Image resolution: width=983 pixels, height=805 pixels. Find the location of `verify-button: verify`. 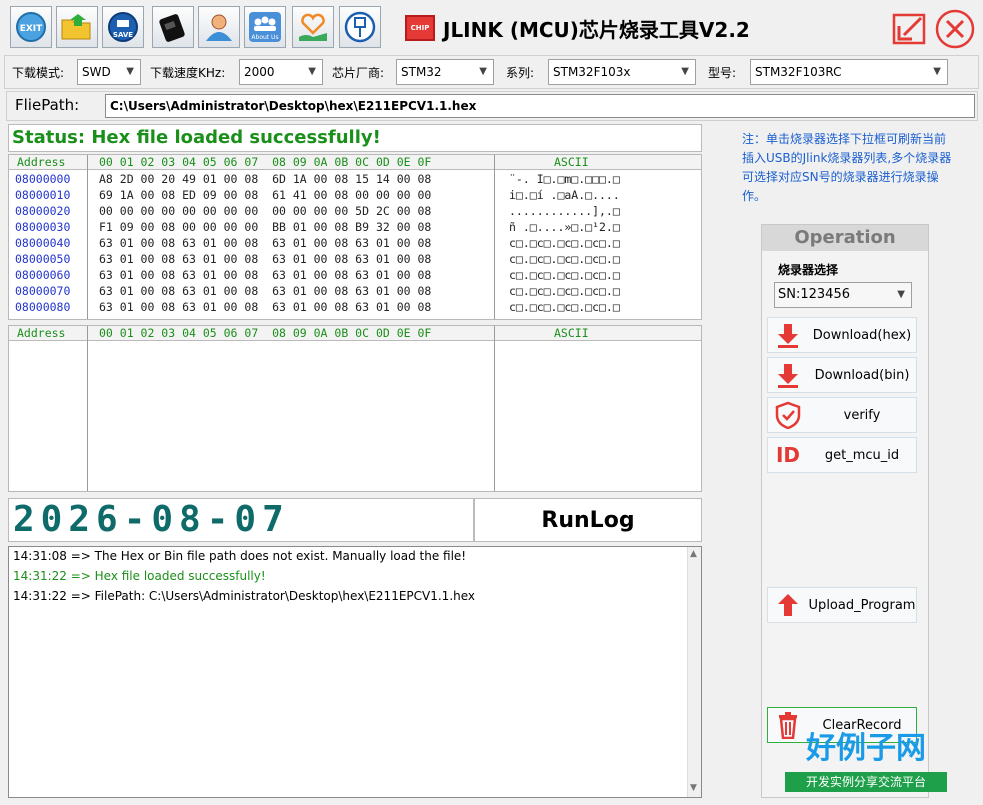

verify-button: verify is located at coordinates (842, 415).